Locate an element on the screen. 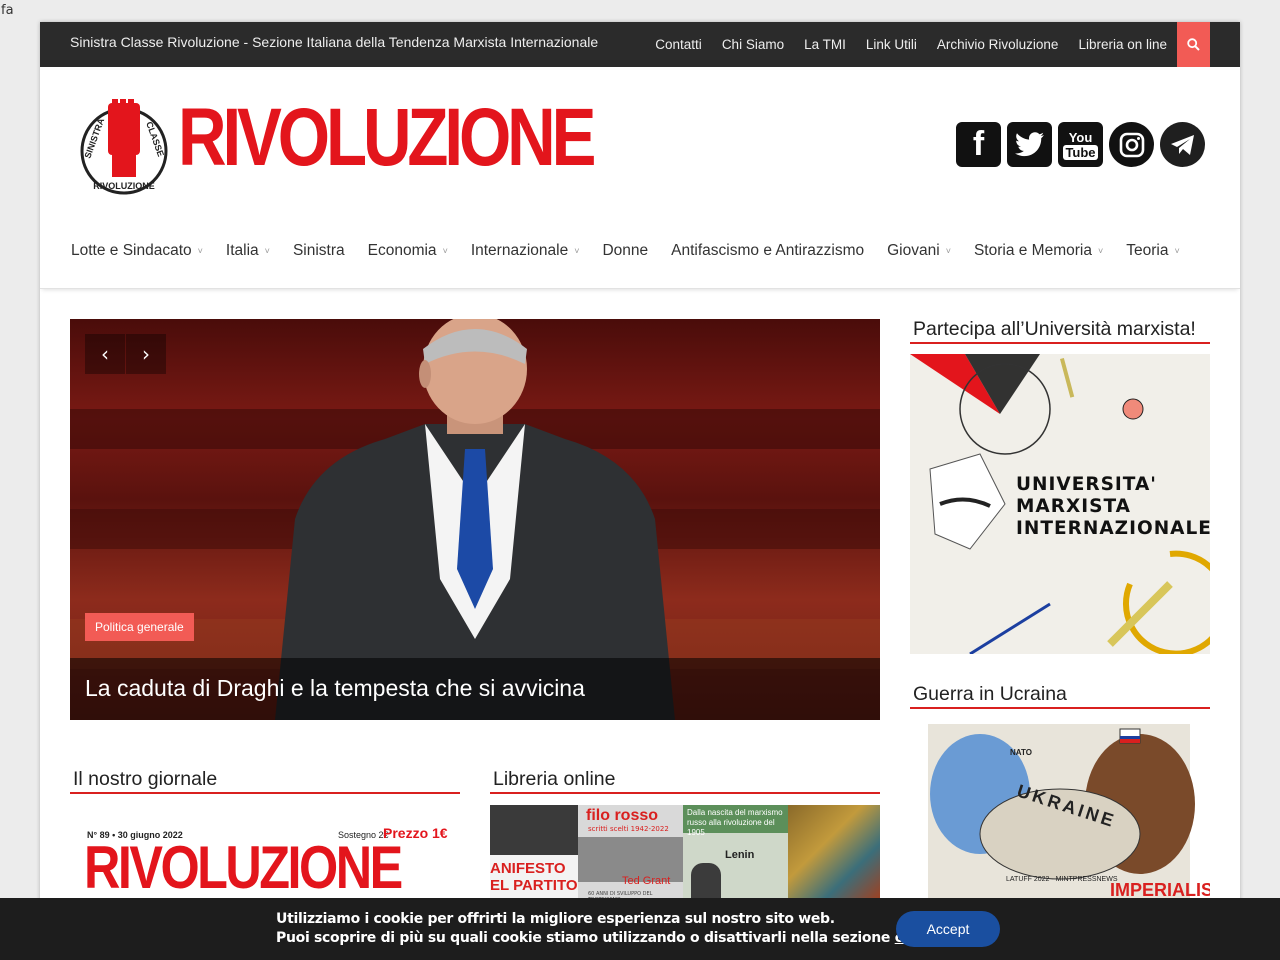 Image resolution: width=1280 pixels, height=960 pixels. nav-item-italia: Italia ˅ is located at coordinates (248, 251).